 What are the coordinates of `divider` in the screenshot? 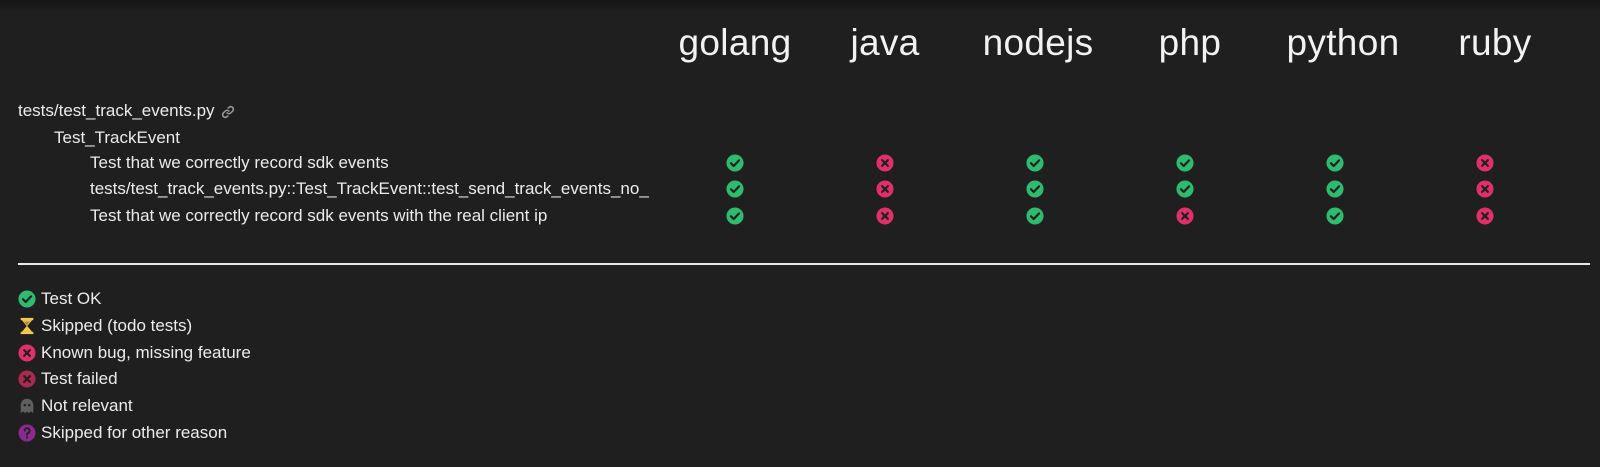 It's located at (804, 264).